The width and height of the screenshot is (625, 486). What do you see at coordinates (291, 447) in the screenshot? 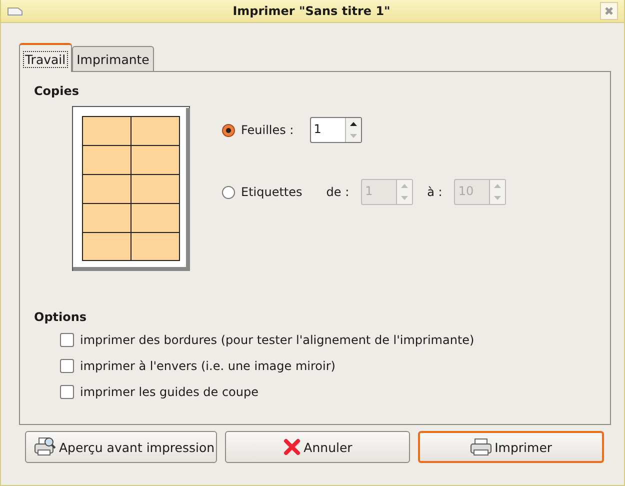
I see `cross-icon` at bounding box center [291, 447].